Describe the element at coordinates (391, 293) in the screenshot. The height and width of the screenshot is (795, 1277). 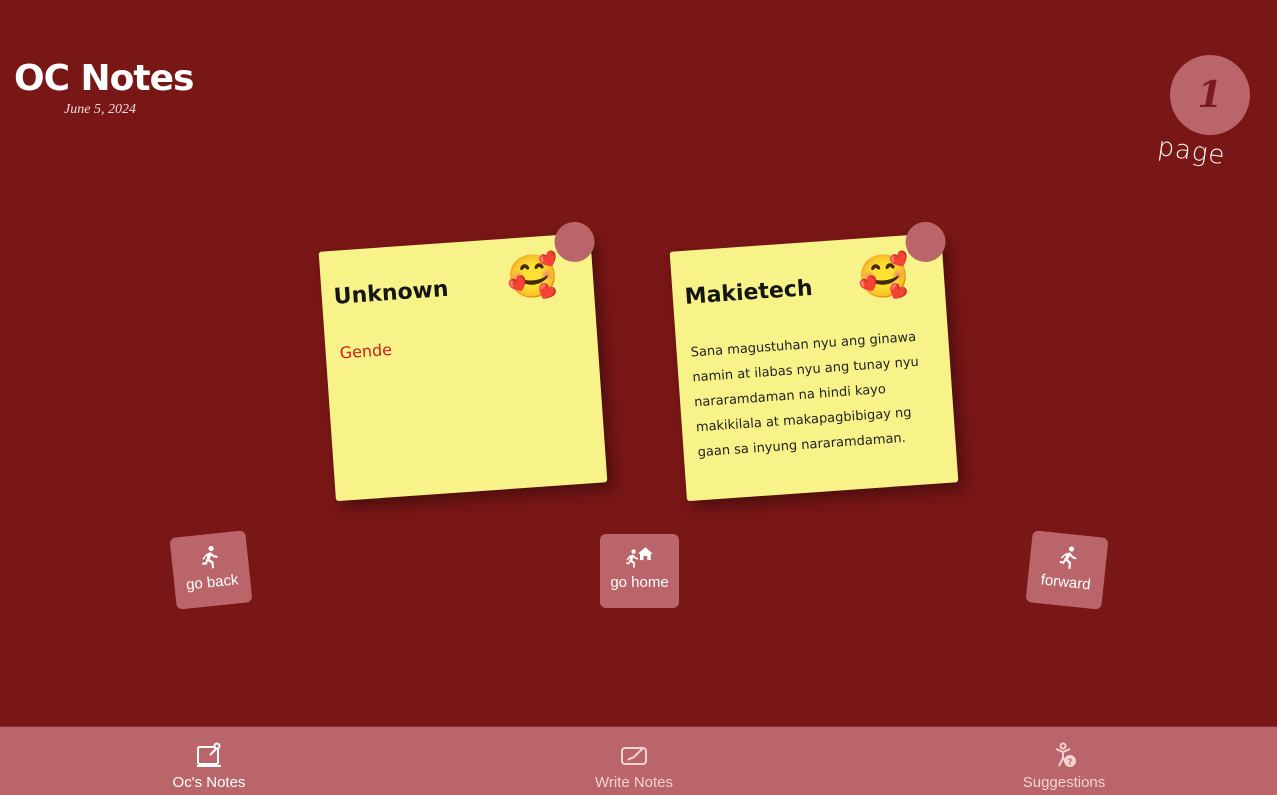
I see `note-title: Unknown` at that location.